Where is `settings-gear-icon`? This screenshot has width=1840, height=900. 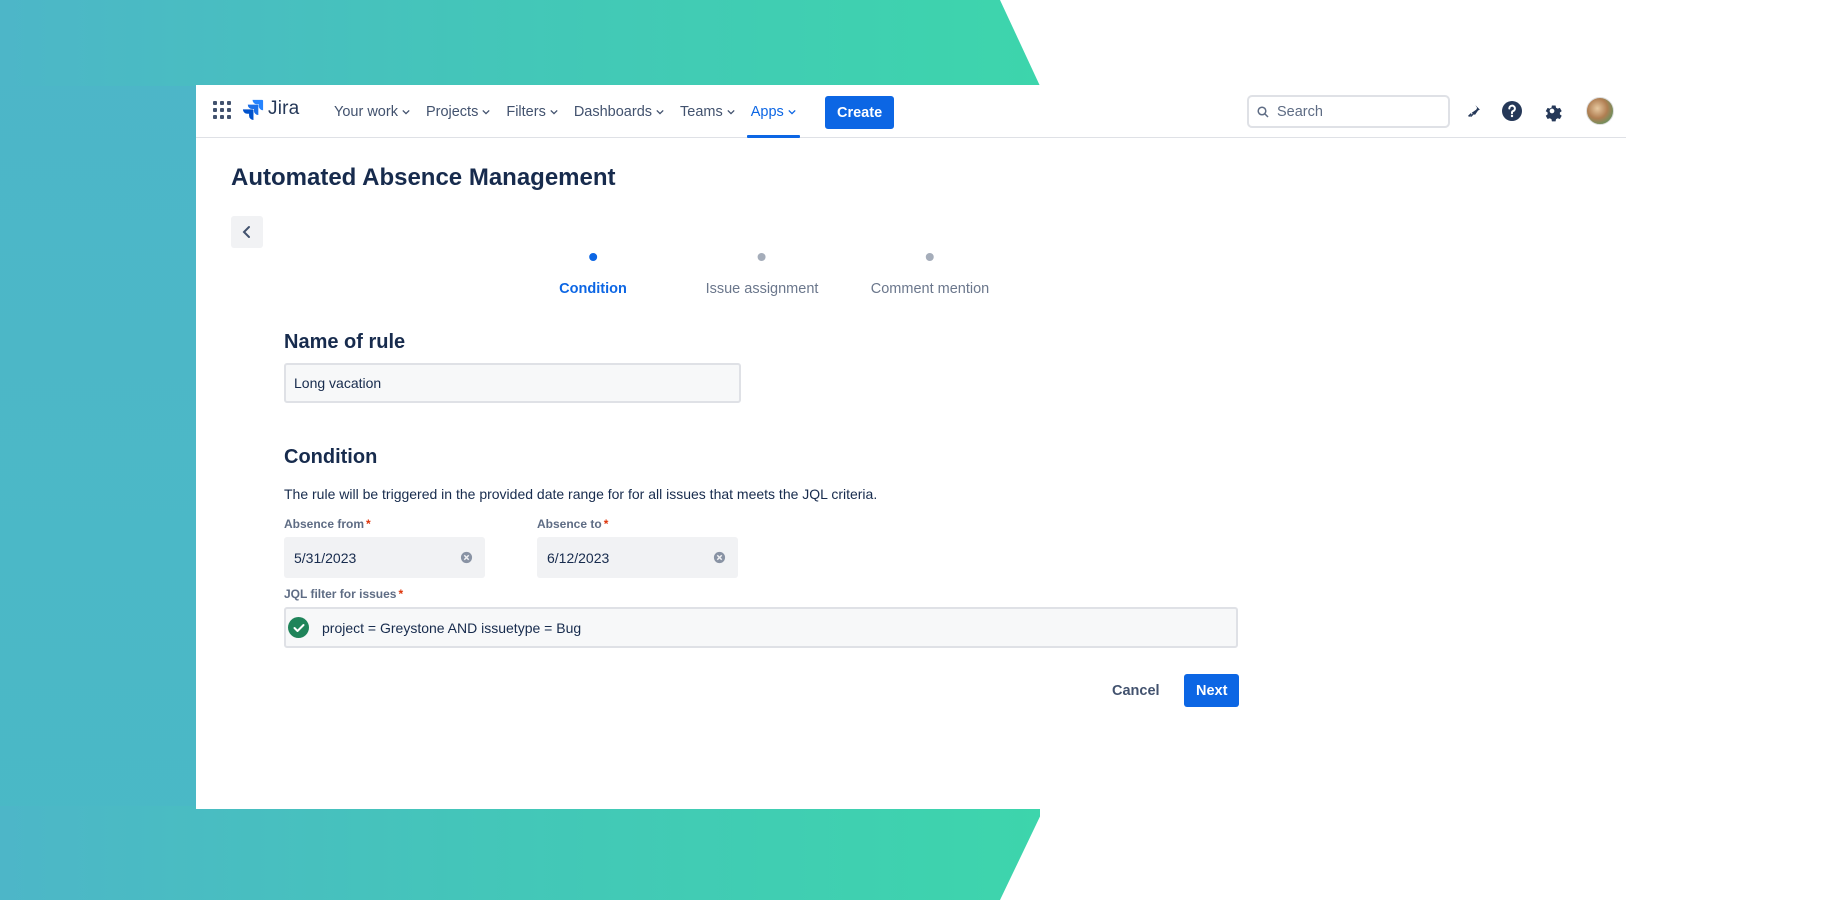
settings-gear-icon is located at coordinates (1552, 111).